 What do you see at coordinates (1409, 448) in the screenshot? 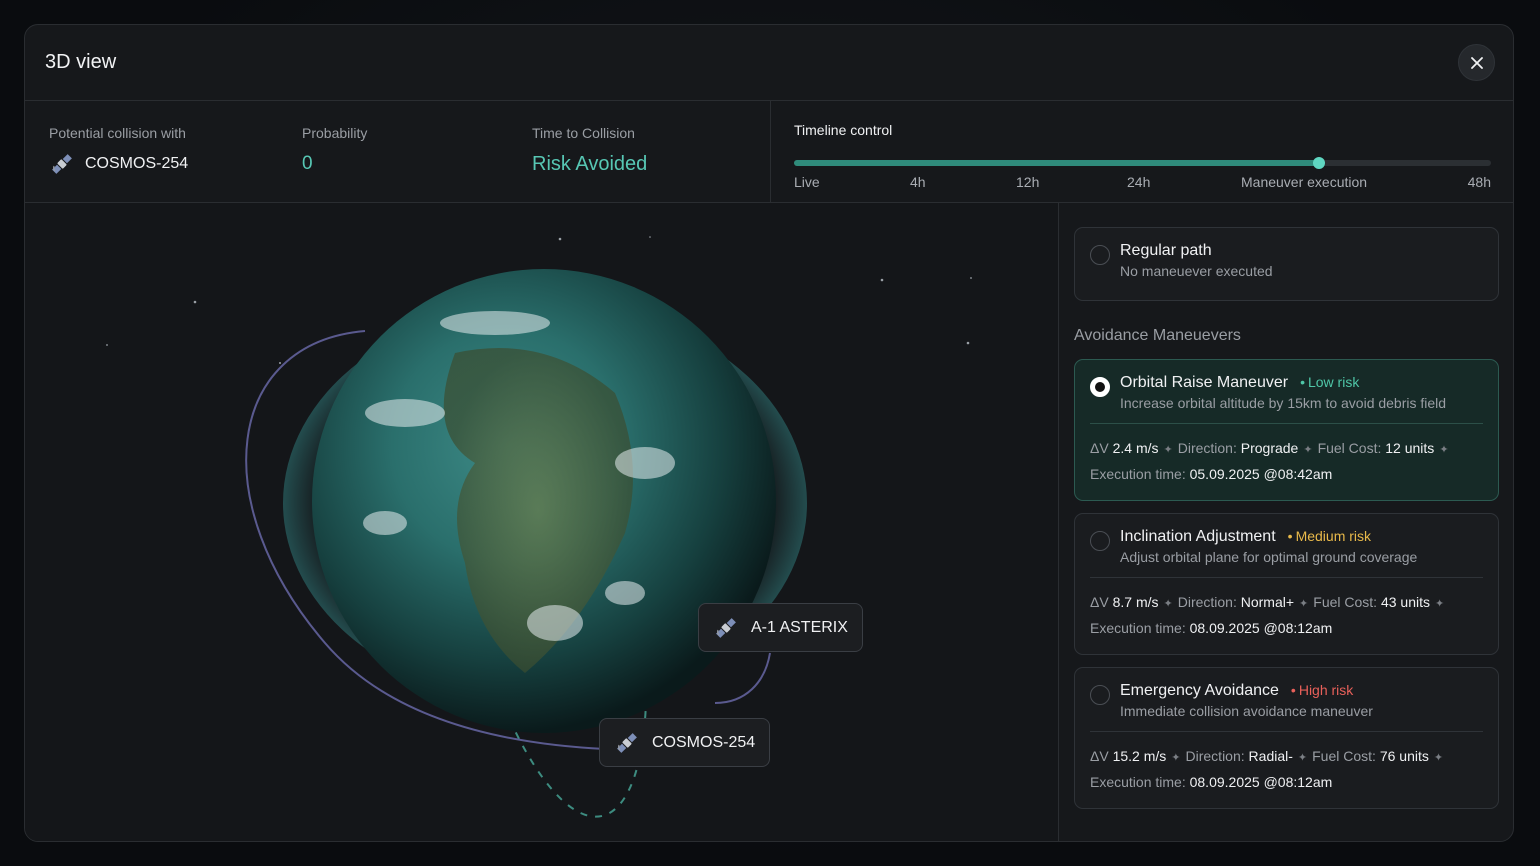
I see `fuel-value: 12 units` at bounding box center [1409, 448].